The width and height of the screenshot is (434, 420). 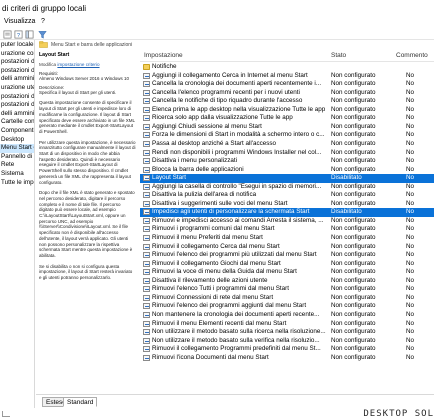 What do you see at coordinates (17, 88) in the screenshot?
I see `tree-item: urazione uten` at bounding box center [17, 88].